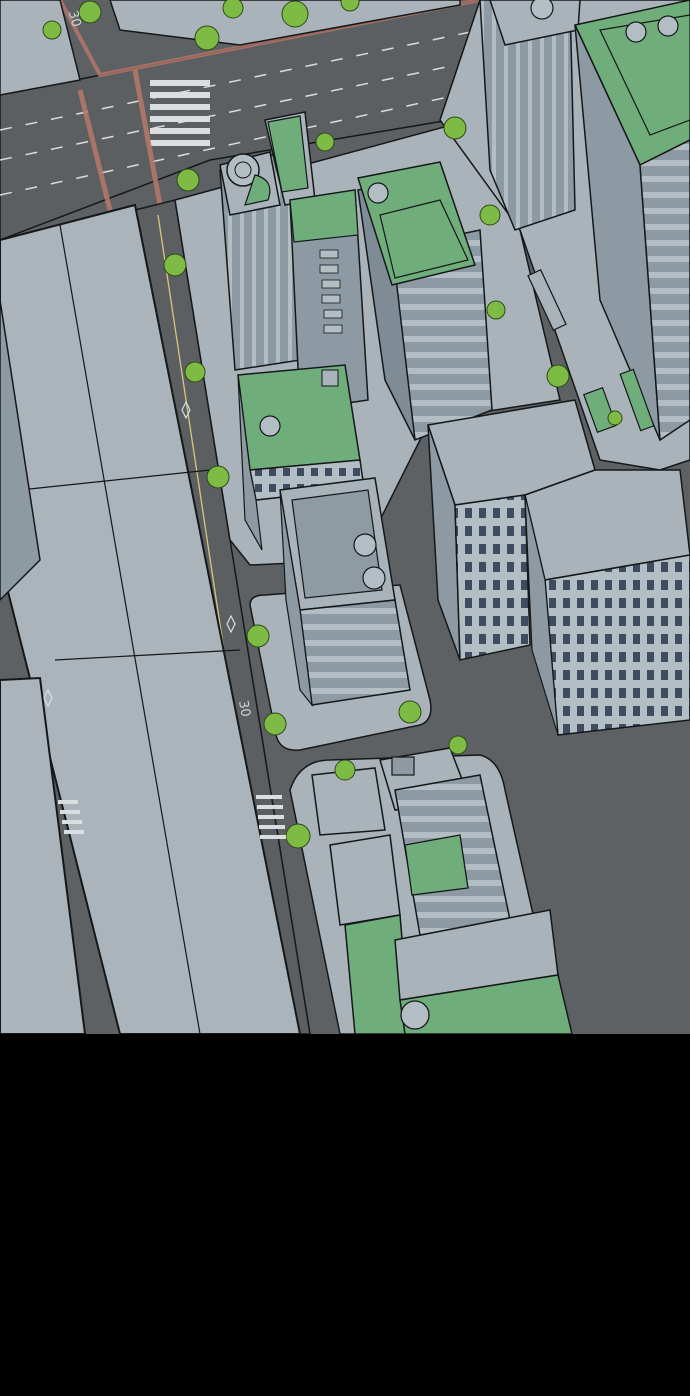 The height and width of the screenshot is (1396, 690). Describe the element at coordinates (415, 1015) in the screenshot. I see `rooftop-tank-icon` at that location.